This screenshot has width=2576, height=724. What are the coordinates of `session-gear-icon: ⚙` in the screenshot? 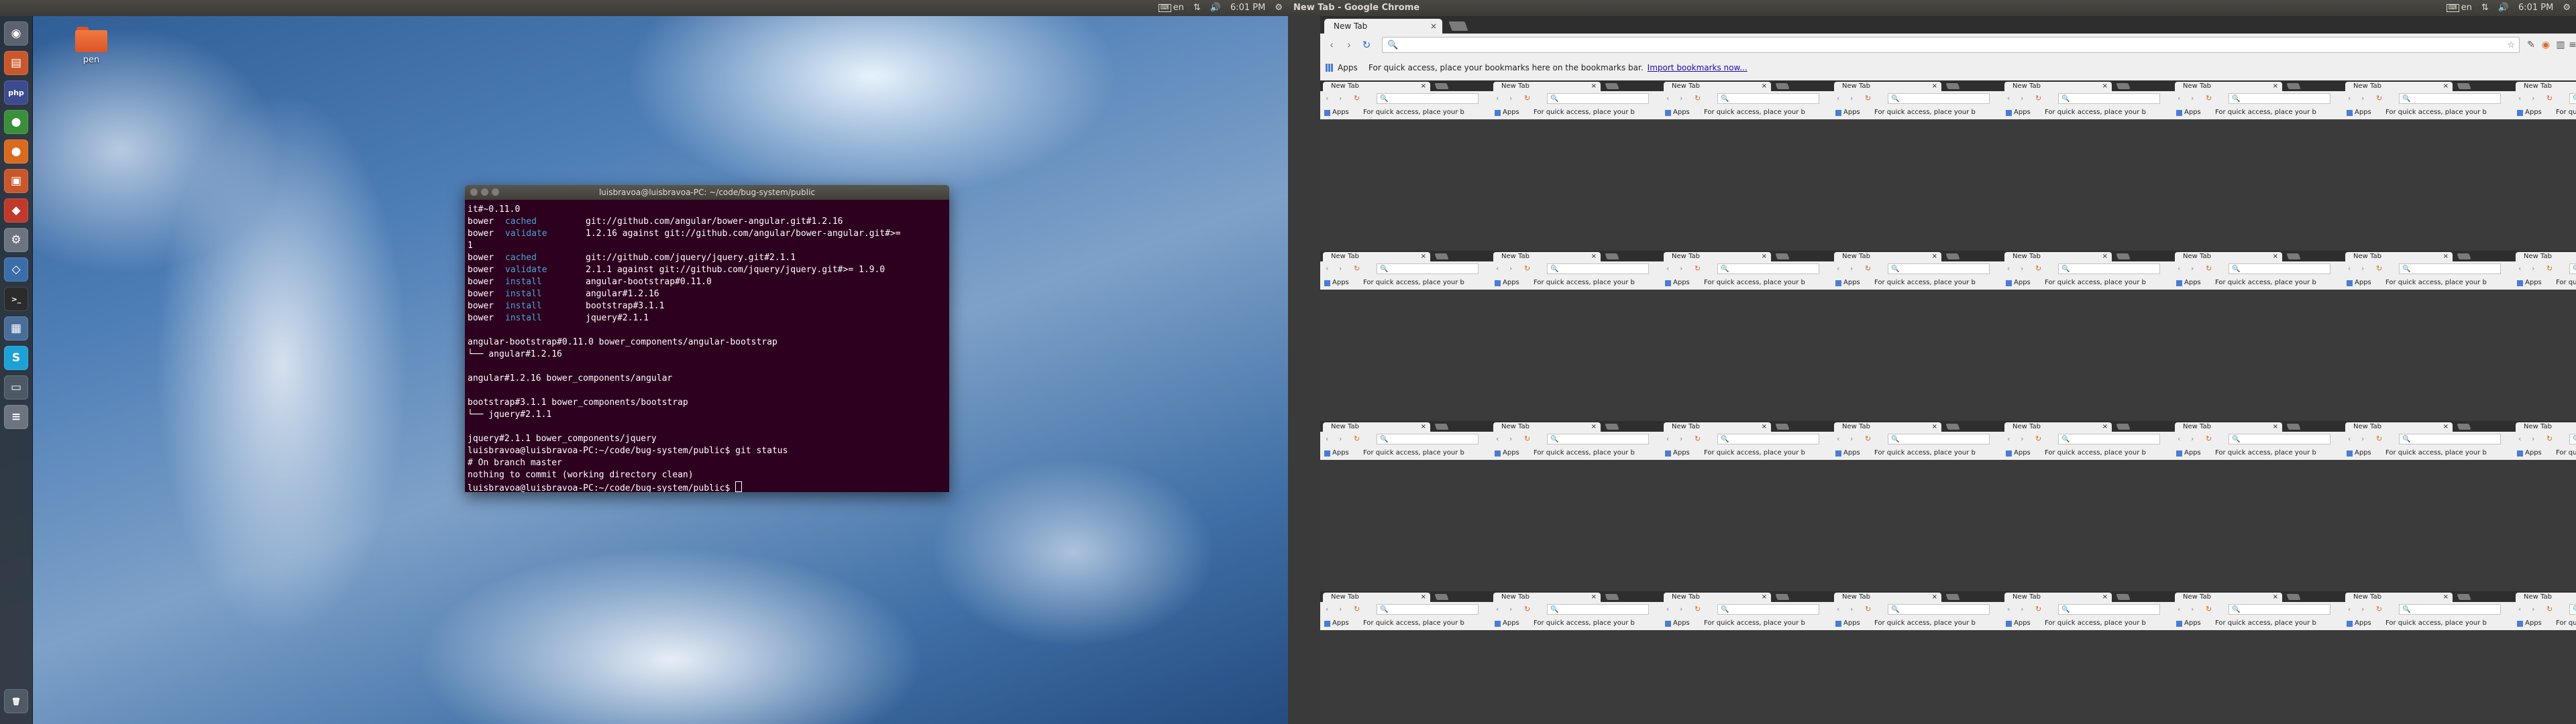 It's located at (2567, 8).